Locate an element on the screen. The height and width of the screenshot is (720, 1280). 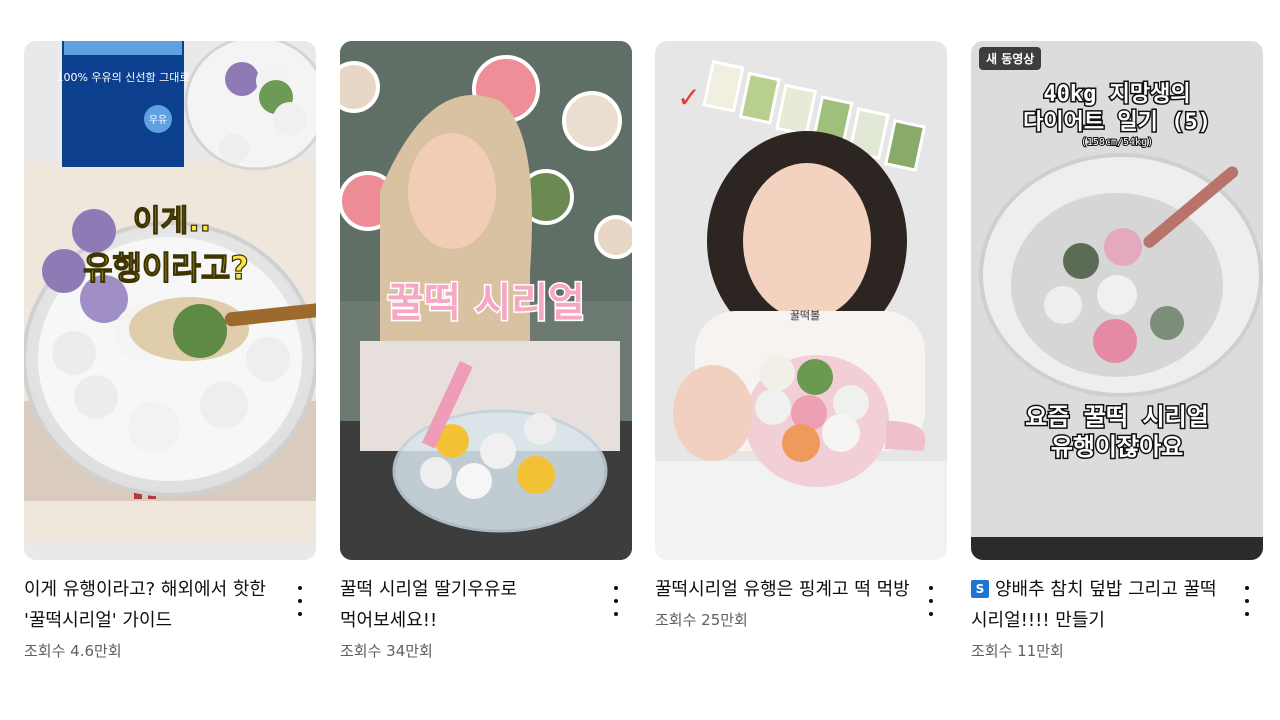
video-title: S 양배추 참치 덮밥 그리고 꿀떡 시리얼!!!! 만들기 is located at coordinates (1099, 605).